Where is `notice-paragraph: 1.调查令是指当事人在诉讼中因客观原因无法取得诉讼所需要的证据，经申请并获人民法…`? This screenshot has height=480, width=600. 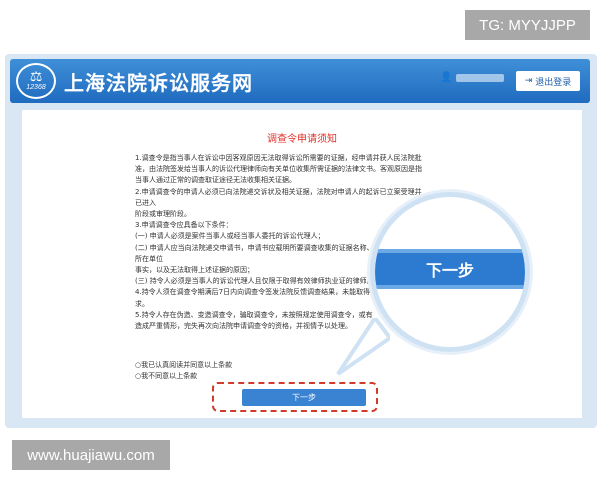 notice-paragraph: 1.调查令是指当事人在诉讼中因客观原因无法取得诉讼所需要的证据，经申请并获人民法… is located at coordinates (278, 169).